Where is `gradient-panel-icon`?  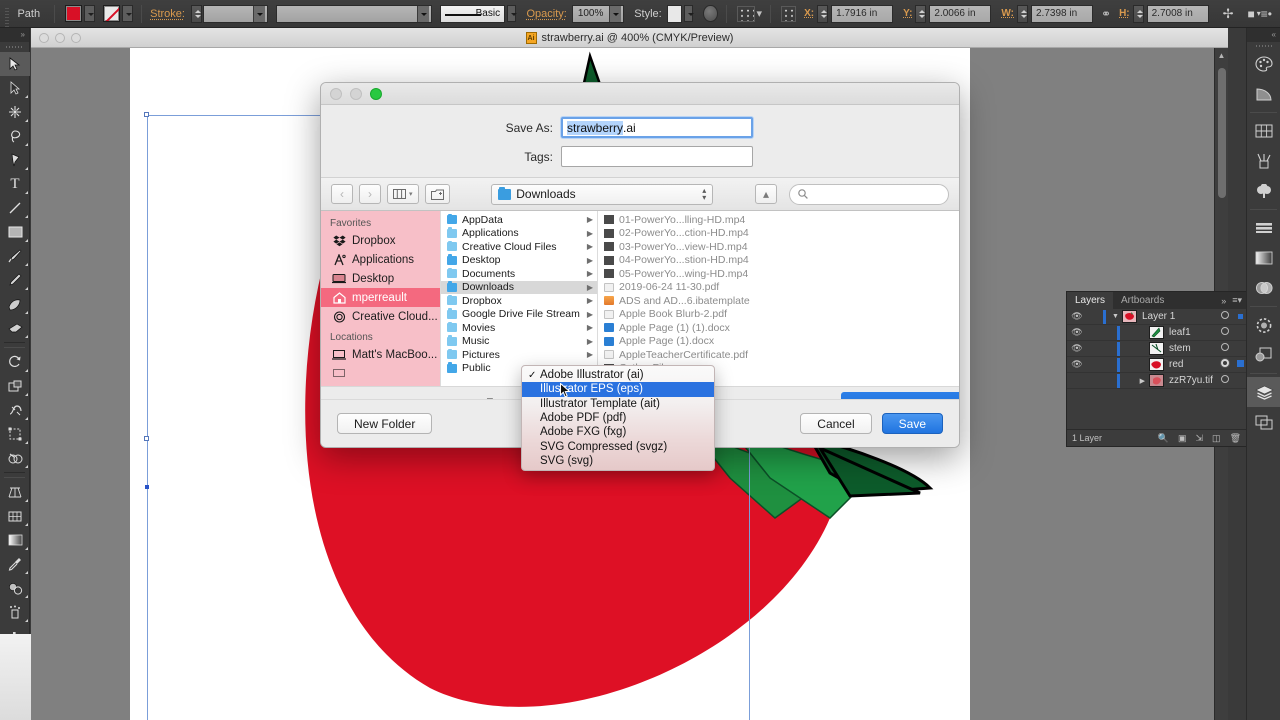
gradient-panel-icon is located at coordinates (1263, 258).